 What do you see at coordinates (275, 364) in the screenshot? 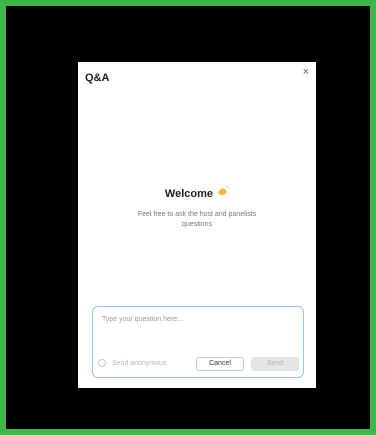
I see `send-button: Send` at bounding box center [275, 364].